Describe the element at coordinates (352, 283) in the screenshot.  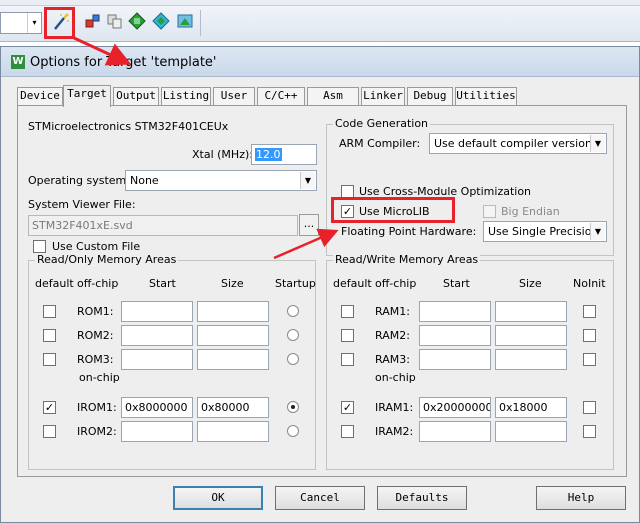
I see `rw-header-default: default` at that location.